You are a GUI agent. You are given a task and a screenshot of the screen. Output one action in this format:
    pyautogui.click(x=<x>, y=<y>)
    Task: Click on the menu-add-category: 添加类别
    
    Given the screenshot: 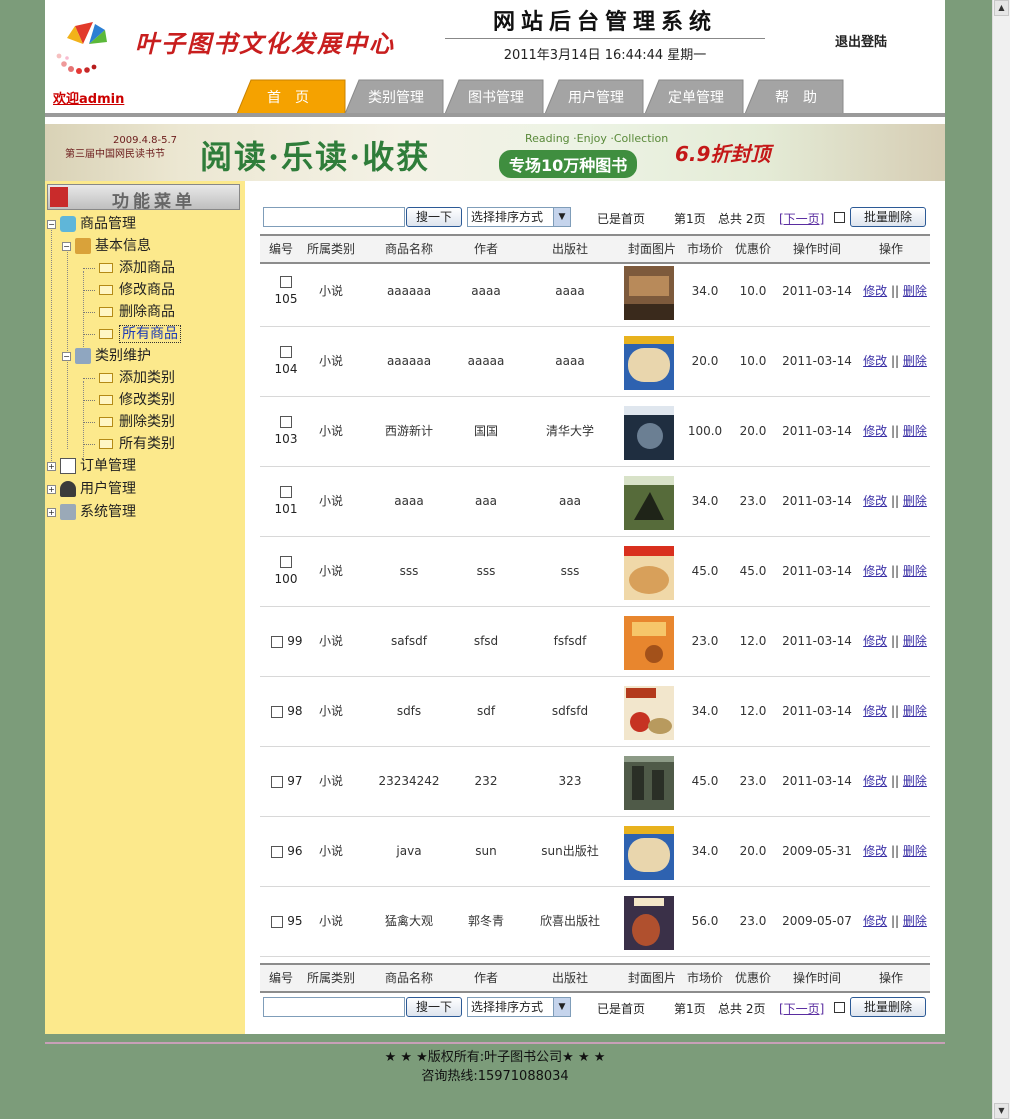 What is the action you would take?
    pyautogui.click(x=129, y=378)
    